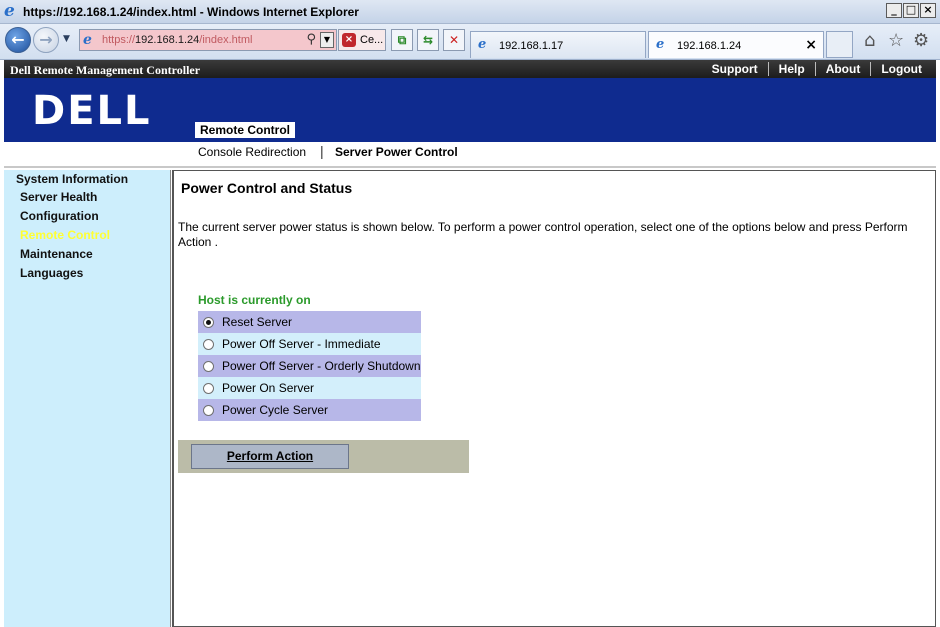 Image resolution: width=940 pixels, height=627 pixels. What do you see at coordinates (894, 10) in the screenshot?
I see `minimize-button: _` at bounding box center [894, 10].